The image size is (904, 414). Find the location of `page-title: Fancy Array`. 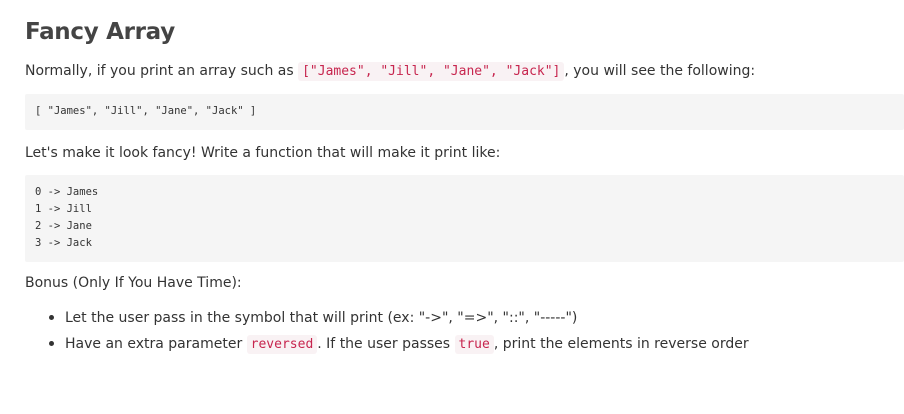

page-title: Fancy Array is located at coordinates (100, 32).